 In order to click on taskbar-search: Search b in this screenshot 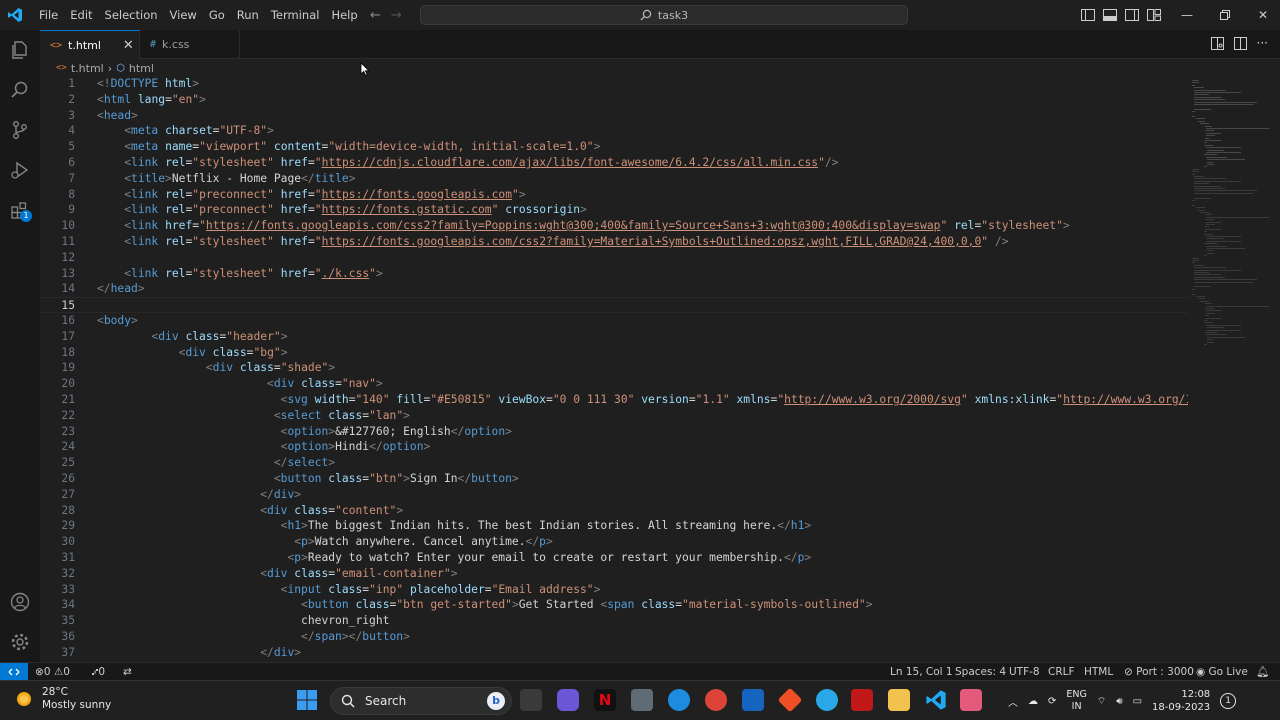, I will do `click(421, 701)`.